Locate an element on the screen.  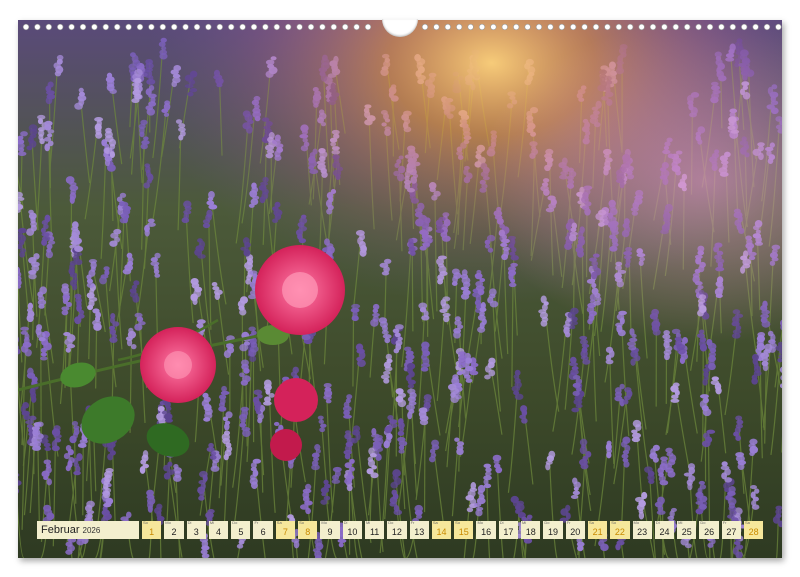
day-number: 12 is located at coordinates (396, 531).